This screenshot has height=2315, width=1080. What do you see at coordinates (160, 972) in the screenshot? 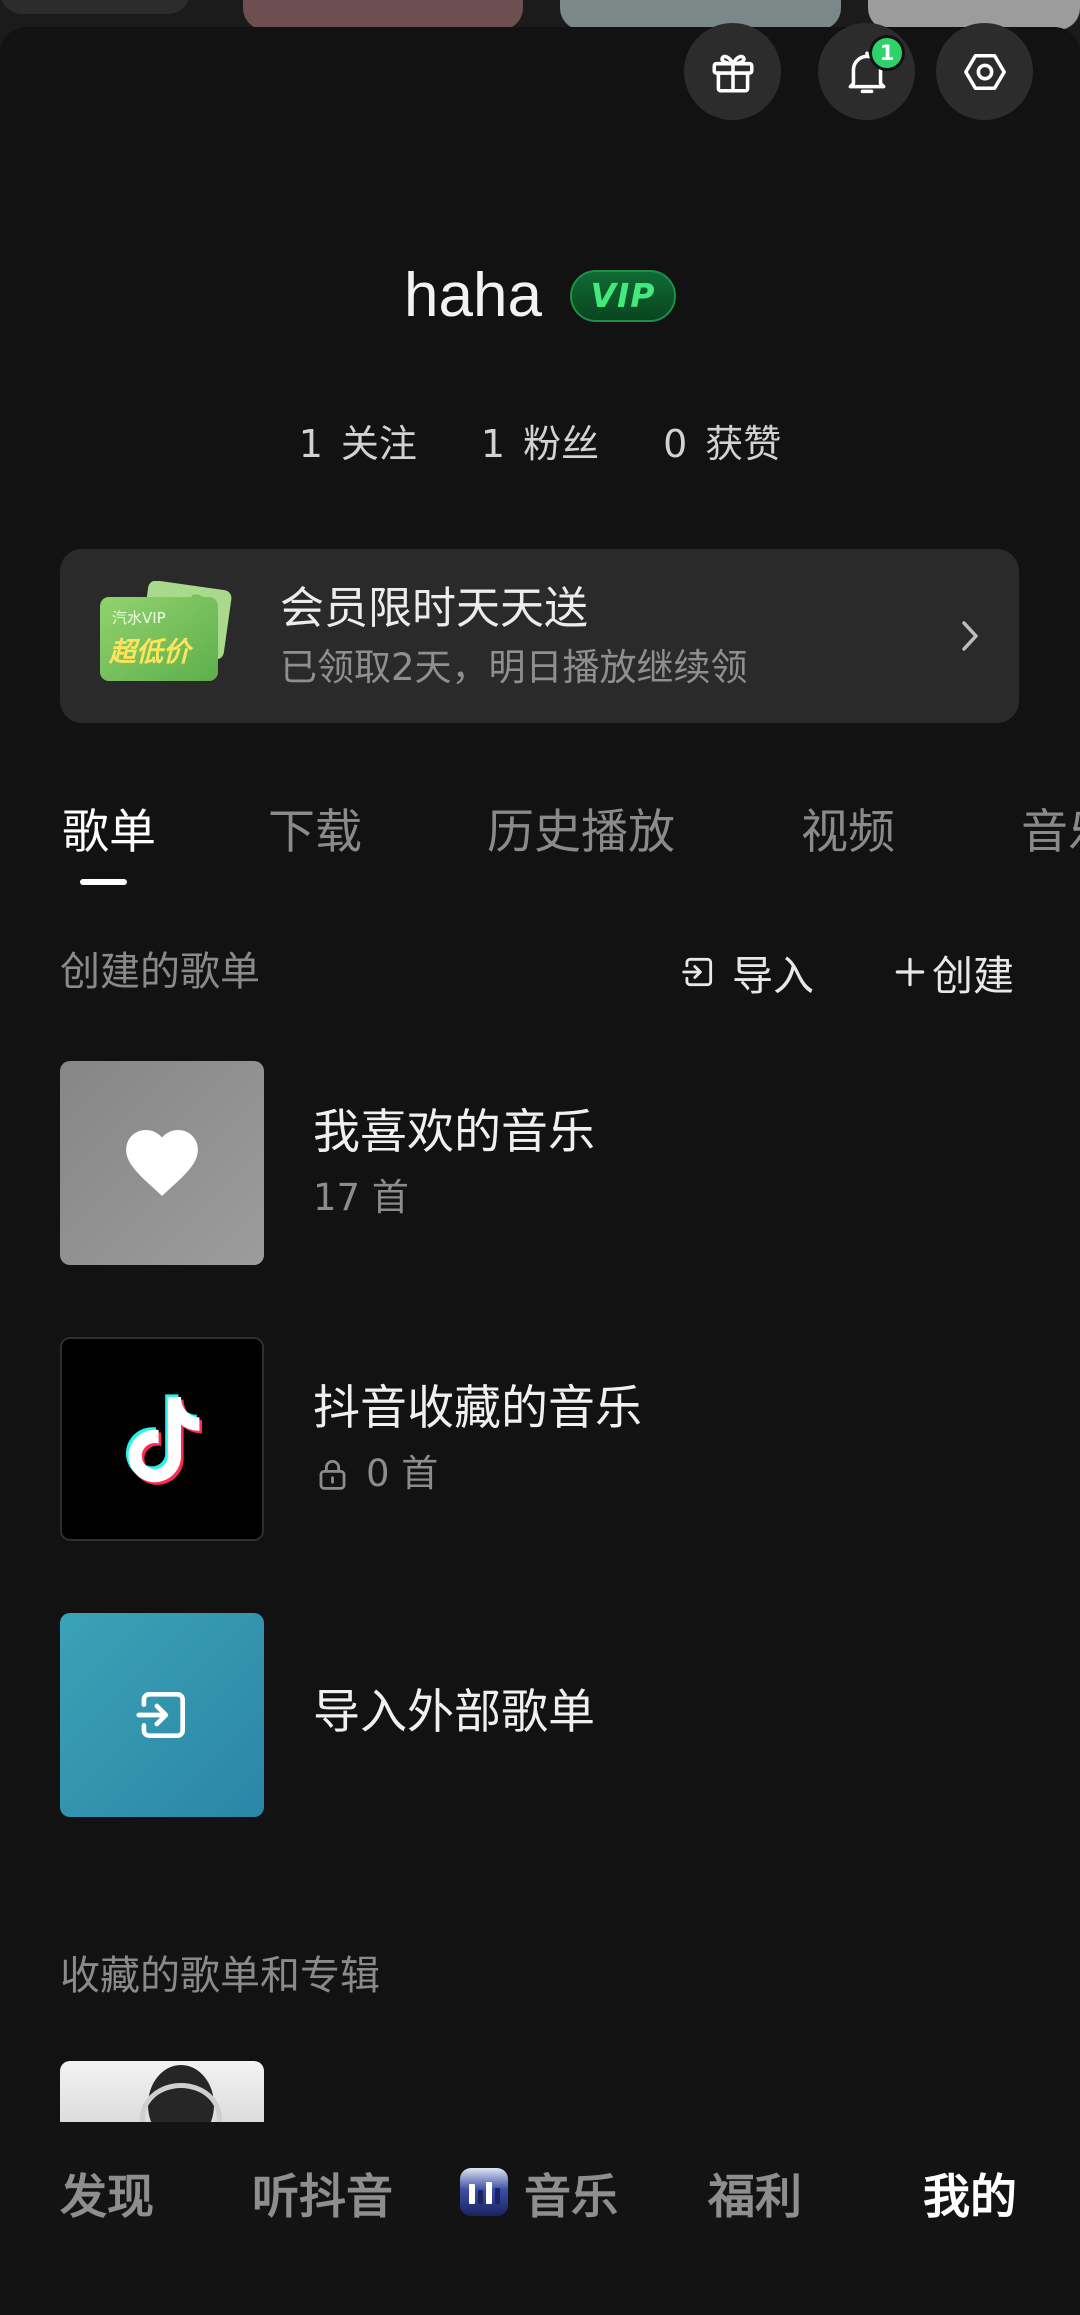
I see `created-playlists-title: 创建的歌单` at bounding box center [160, 972].